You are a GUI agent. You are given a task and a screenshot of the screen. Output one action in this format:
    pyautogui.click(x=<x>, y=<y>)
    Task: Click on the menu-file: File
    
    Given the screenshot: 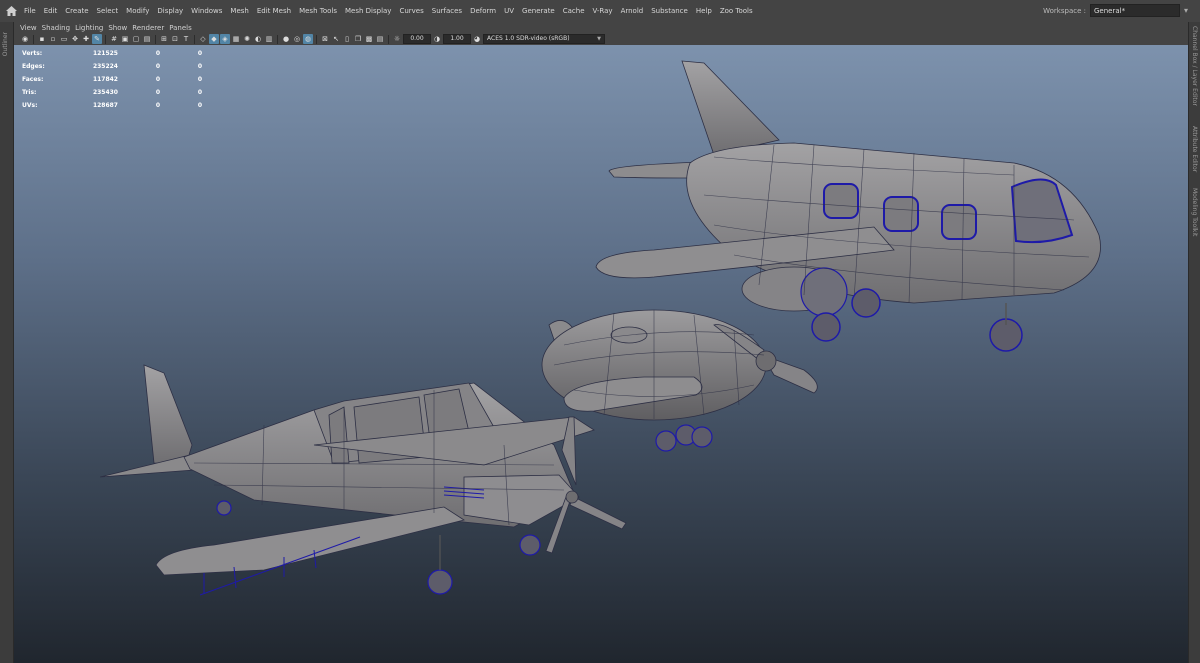 What is the action you would take?
    pyautogui.click(x=30, y=11)
    